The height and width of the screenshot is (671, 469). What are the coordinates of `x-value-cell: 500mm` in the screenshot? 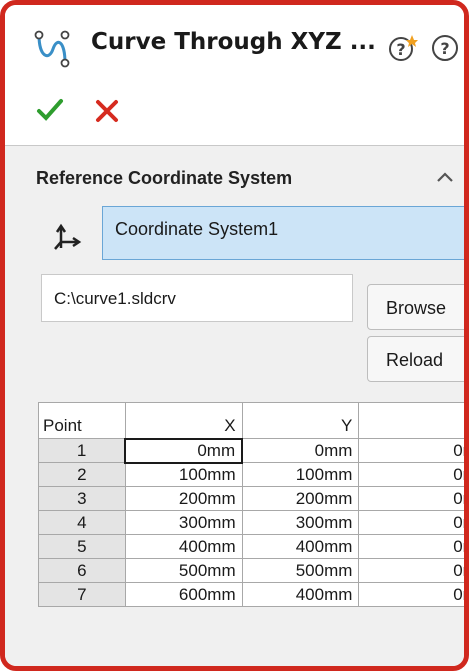 It's located at (183, 570).